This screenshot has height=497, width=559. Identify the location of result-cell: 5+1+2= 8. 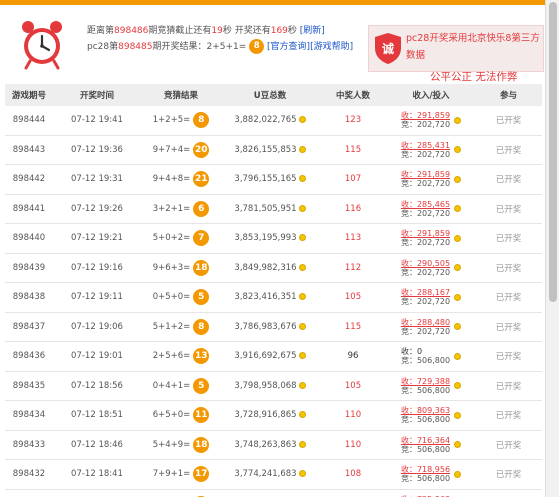
(181, 326).